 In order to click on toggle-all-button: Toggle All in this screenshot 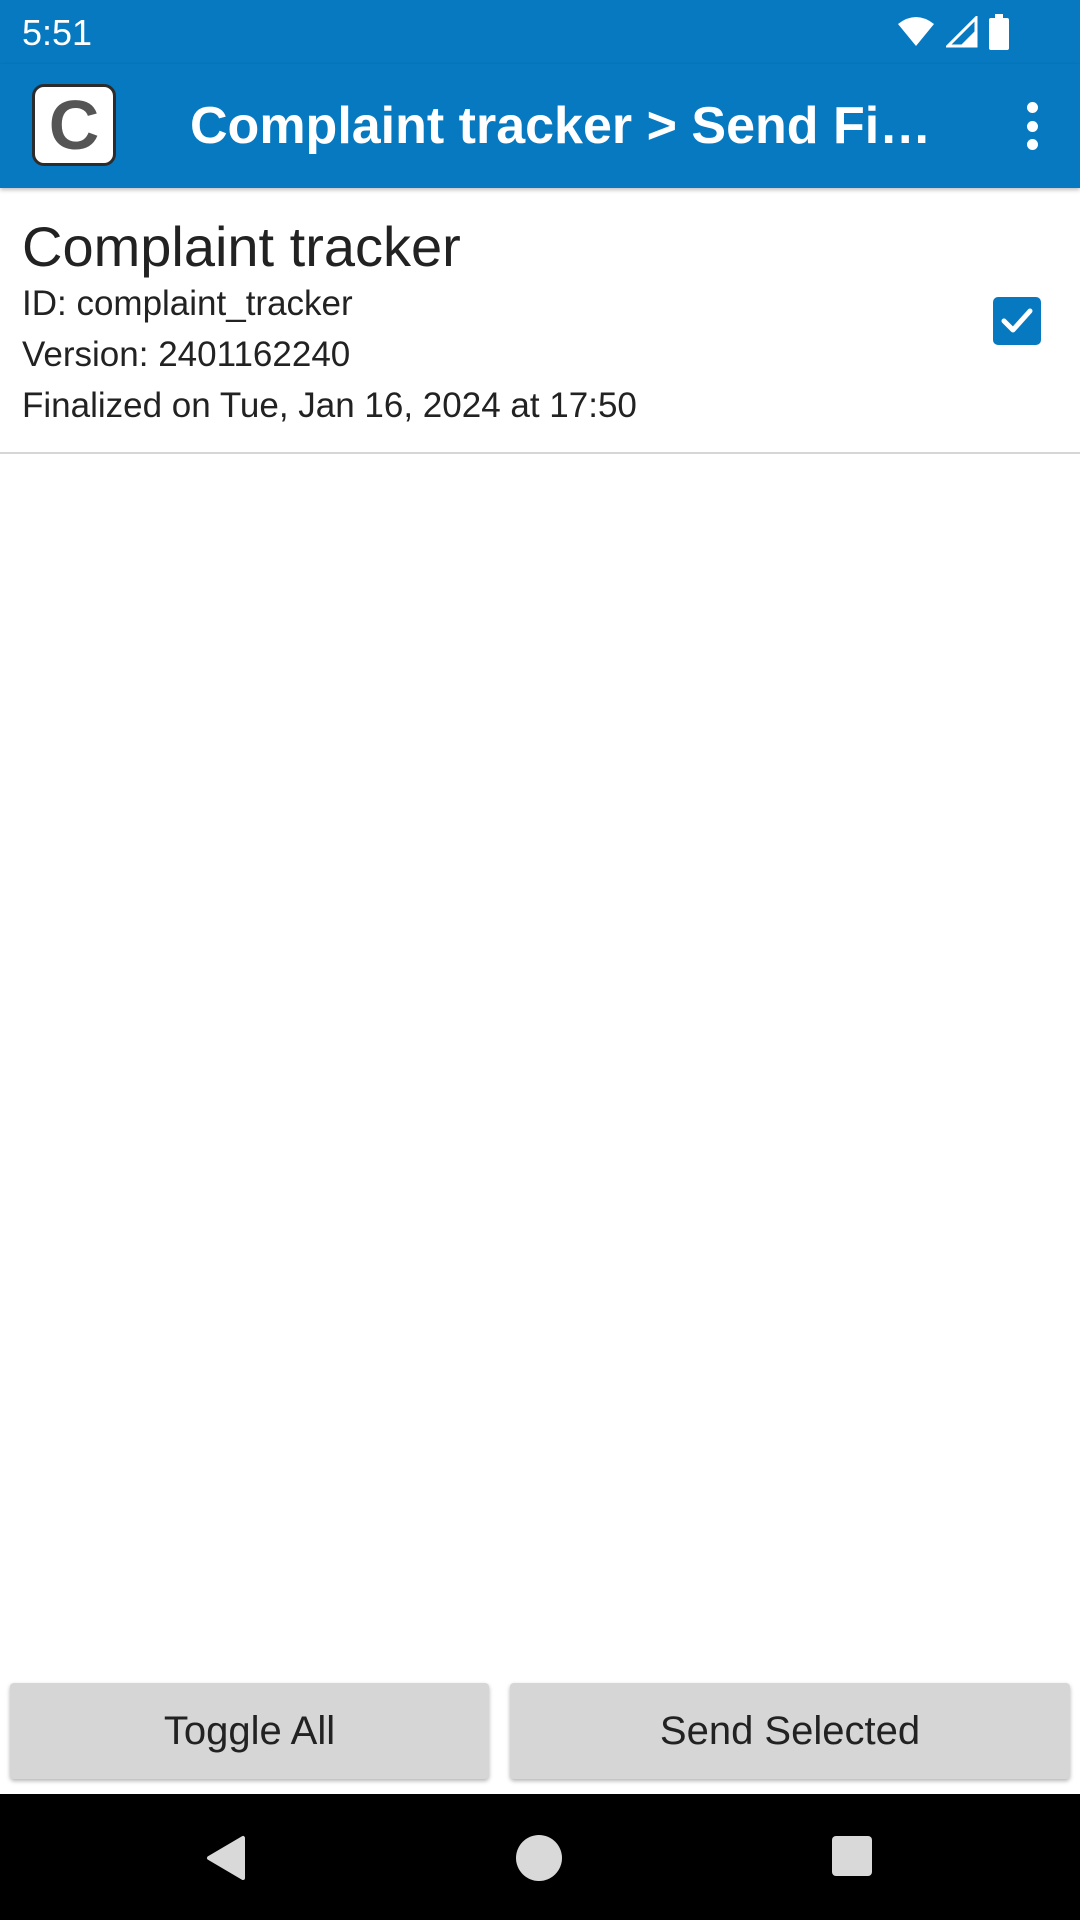, I will do `click(249, 1731)`.